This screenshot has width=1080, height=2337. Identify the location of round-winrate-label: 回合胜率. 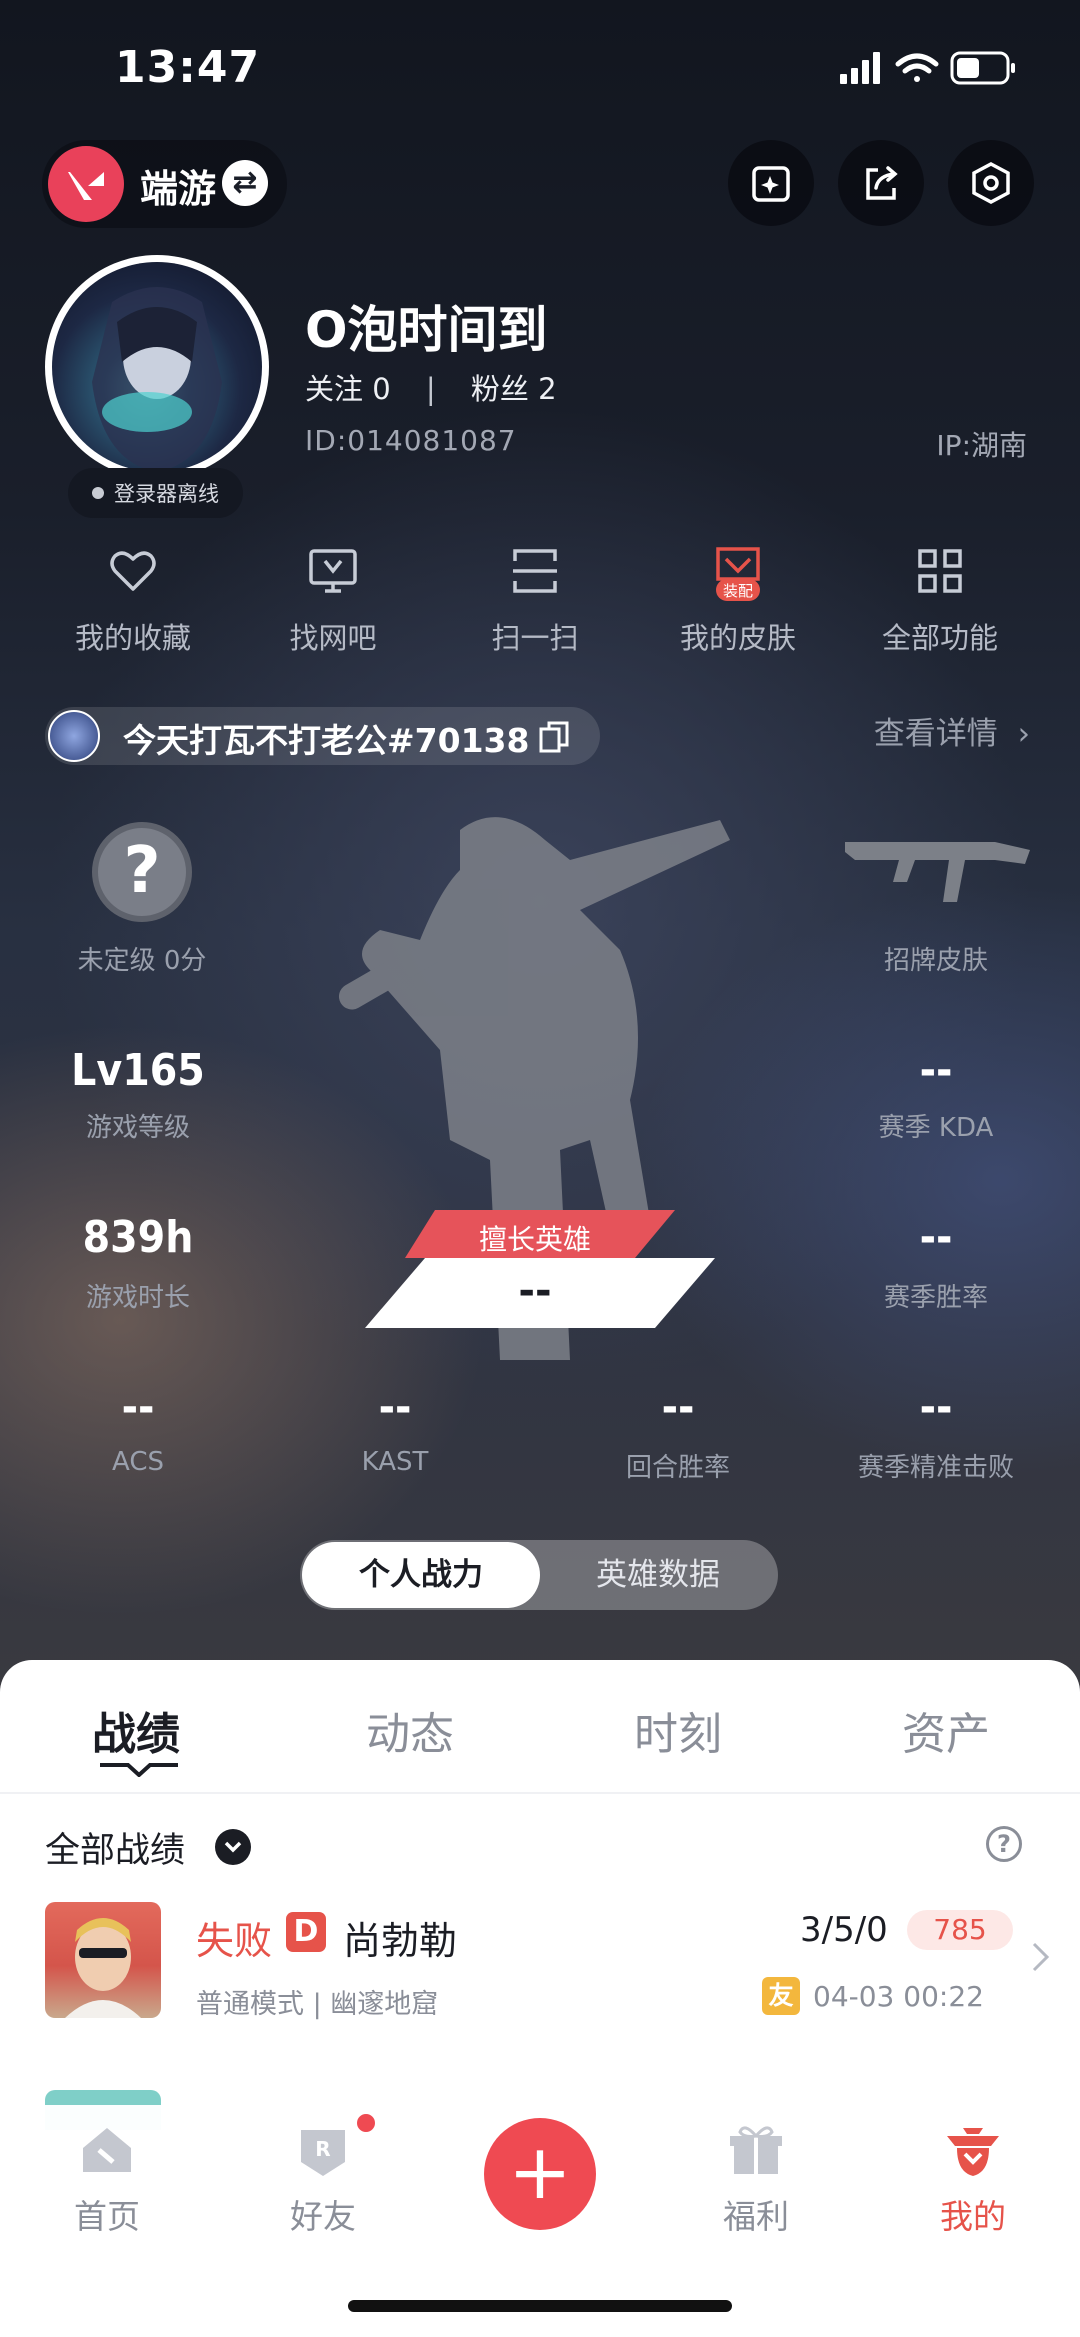
(677, 1468).